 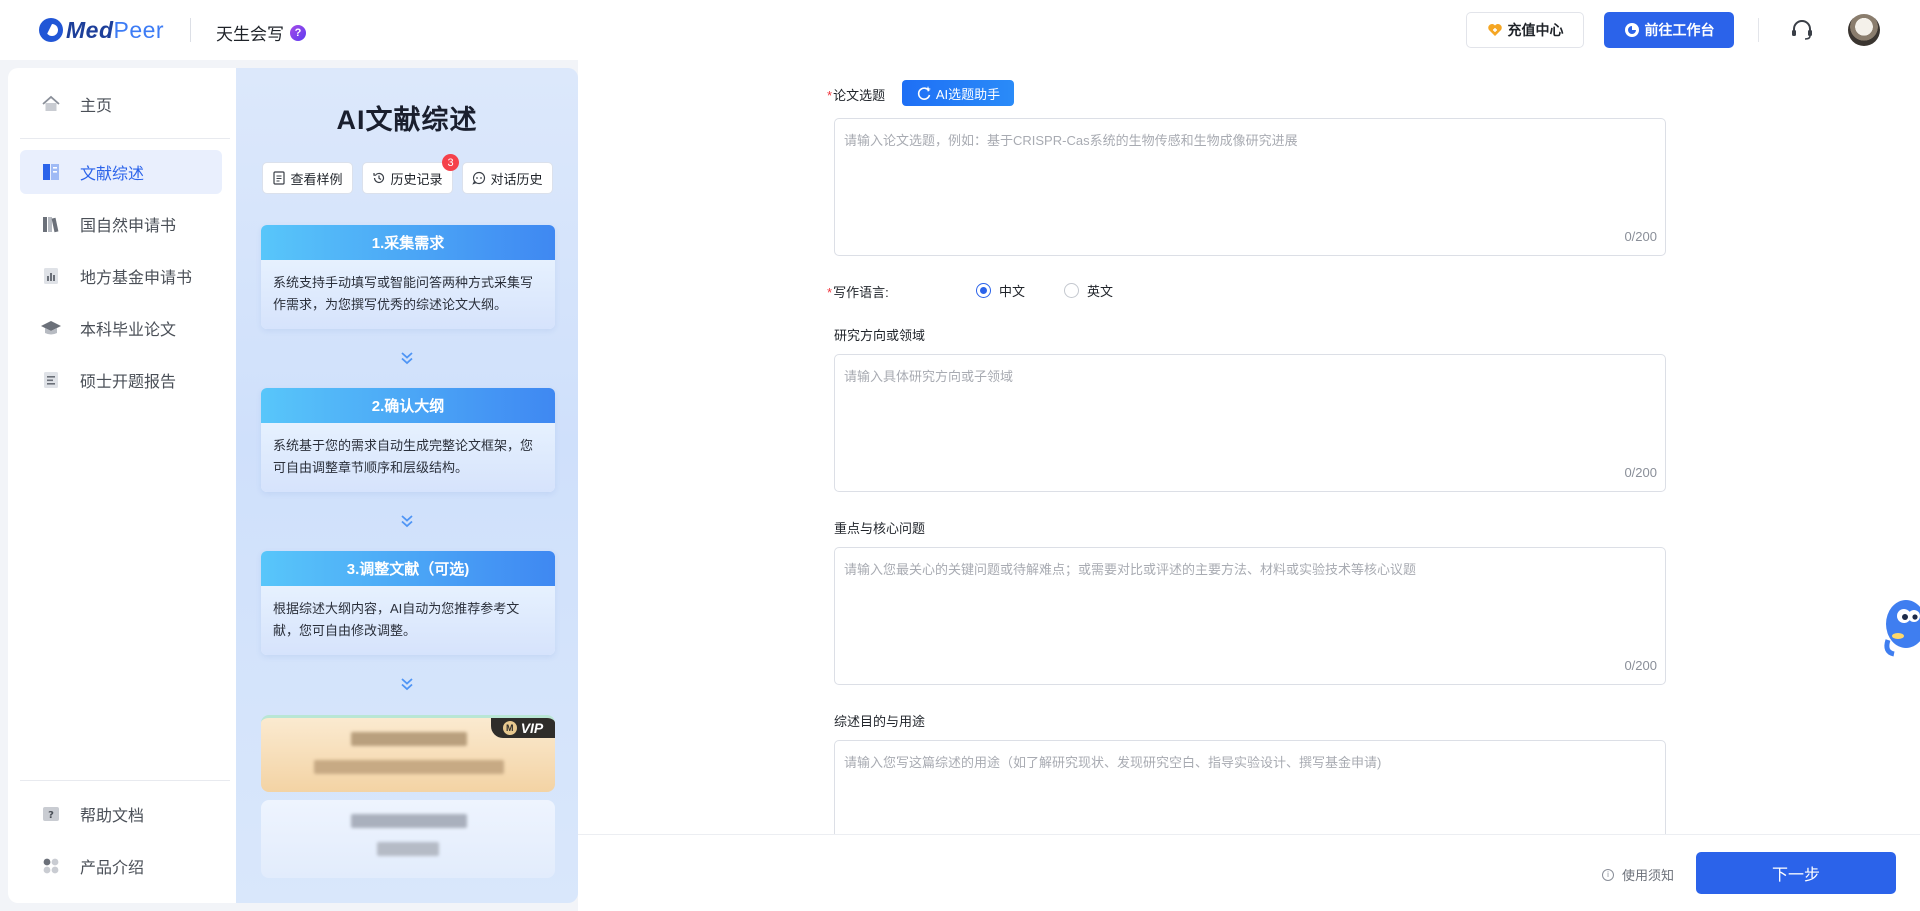 I want to click on logo-mark-icon, so click(x=51, y=30).